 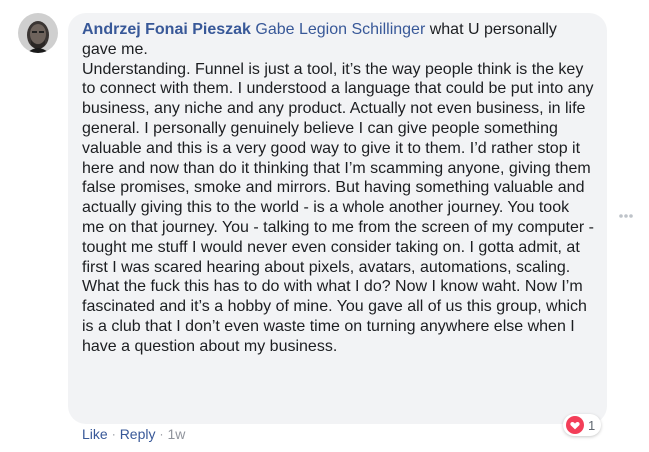 I want to click on reply-button: Reply, so click(x=138, y=434).